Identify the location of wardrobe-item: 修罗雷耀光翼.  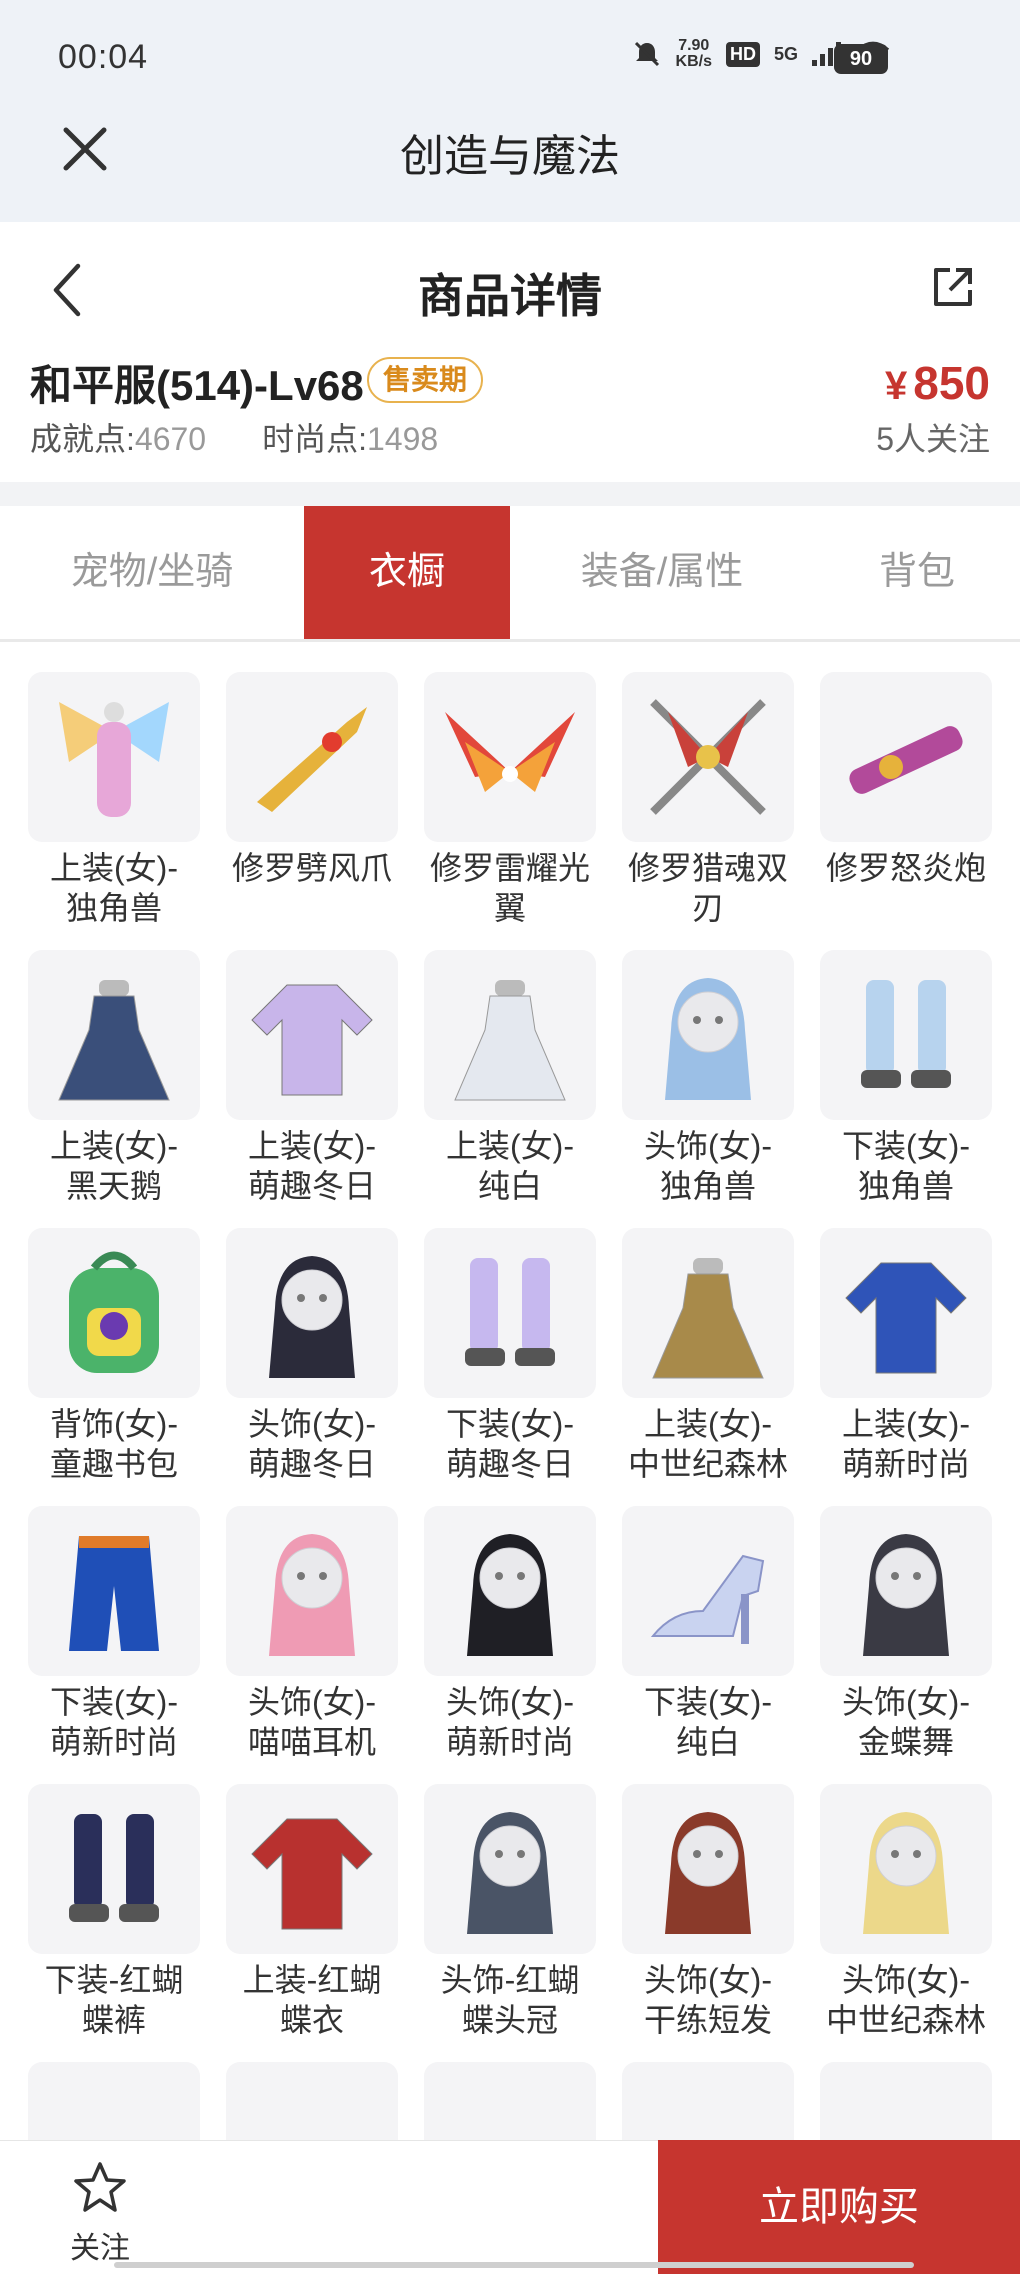
(510, 805).